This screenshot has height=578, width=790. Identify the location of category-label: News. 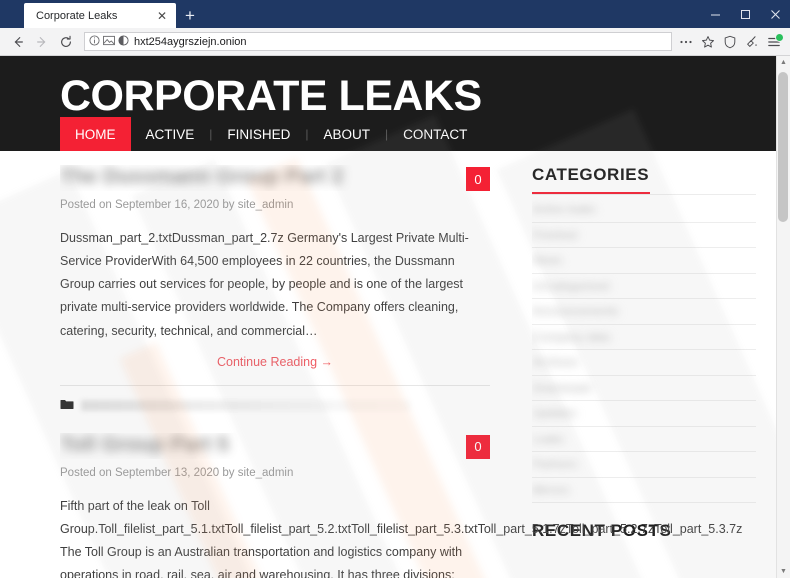
(547, 260).